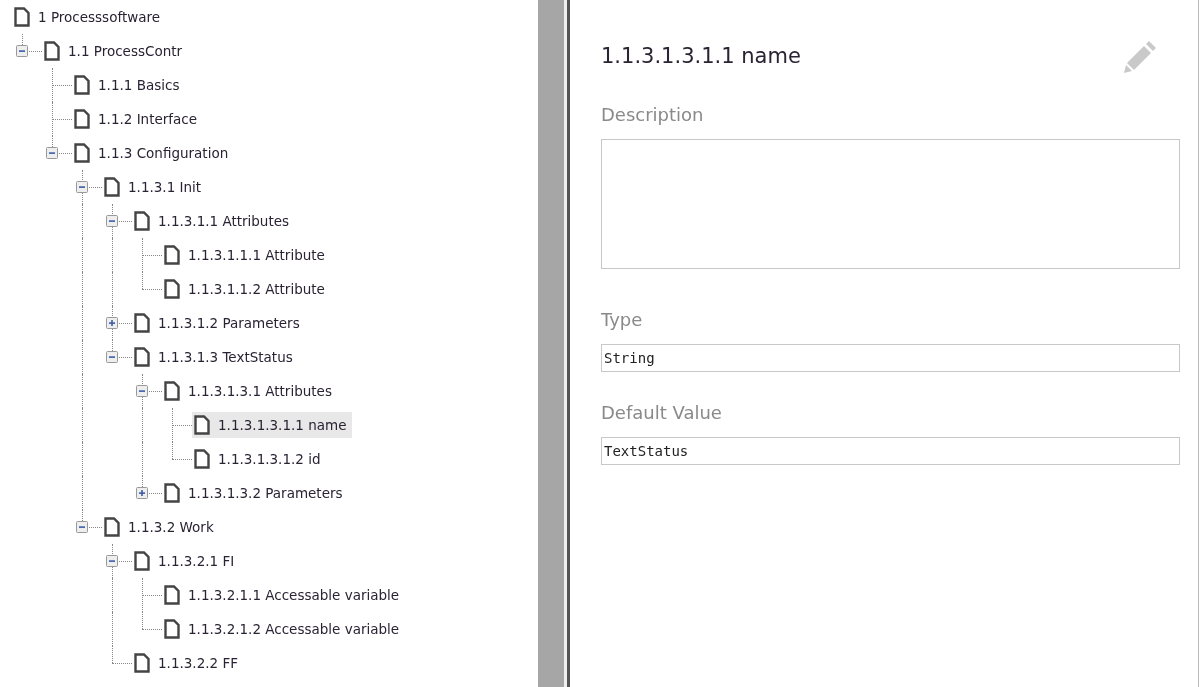  What do you see at coordinates (890, 451) in the screenshot?
I see `input-field: TextStatus` at bounding box center [890, 451].